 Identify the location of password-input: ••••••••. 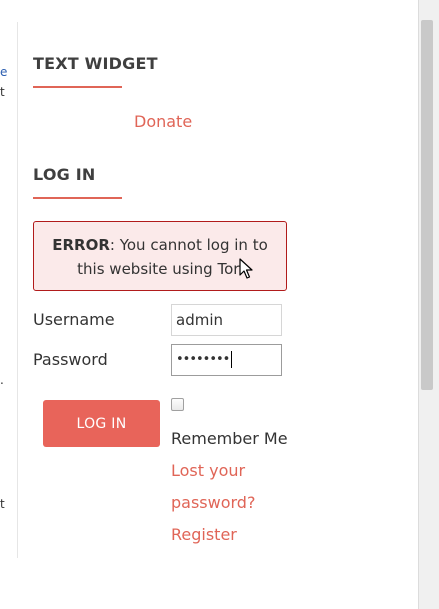
(226, 360).